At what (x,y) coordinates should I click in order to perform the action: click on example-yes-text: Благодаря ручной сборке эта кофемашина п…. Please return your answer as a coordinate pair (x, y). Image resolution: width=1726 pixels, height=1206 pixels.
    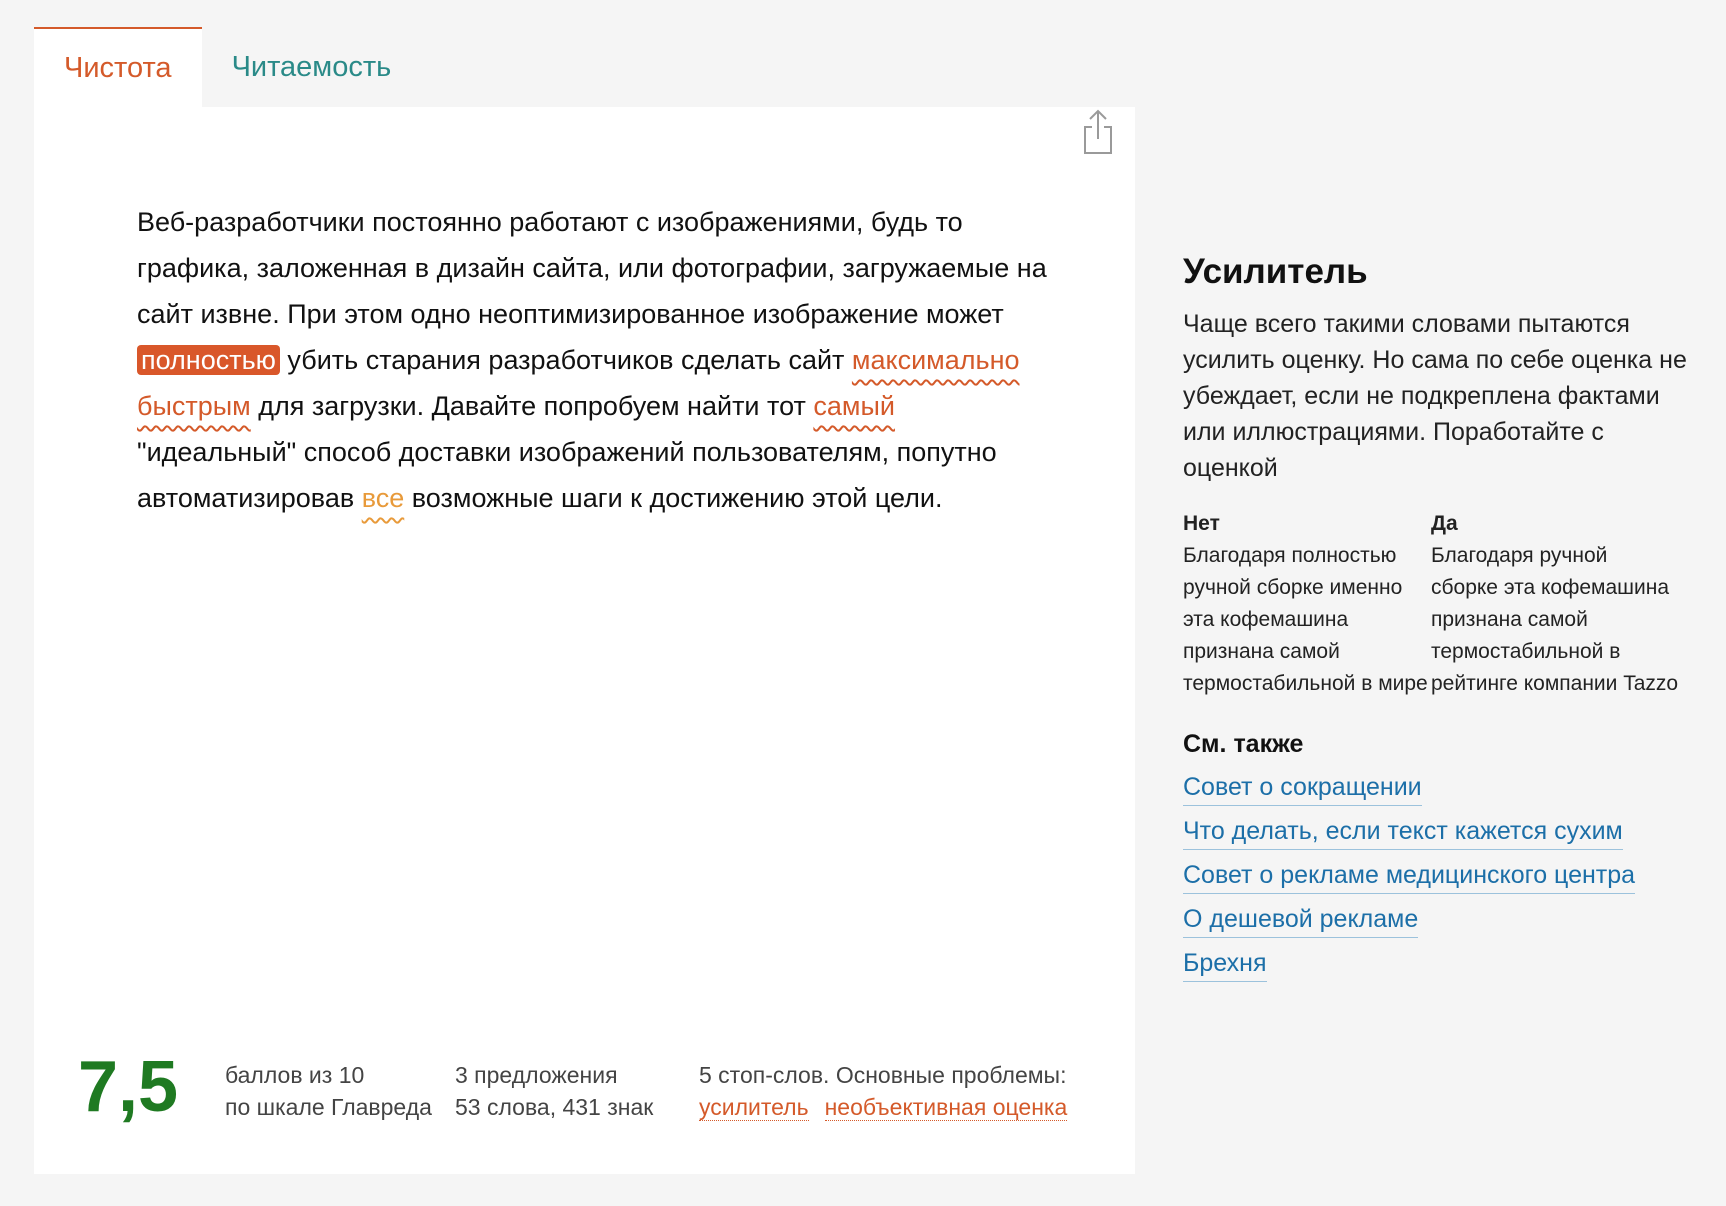
    Looking at the image, I should click on (1555, 619).